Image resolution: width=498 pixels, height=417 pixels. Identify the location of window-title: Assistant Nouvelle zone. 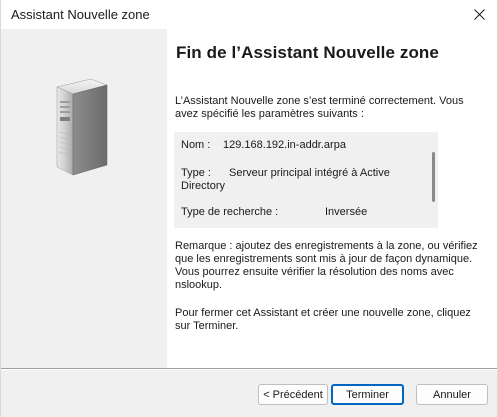
(80, 14).